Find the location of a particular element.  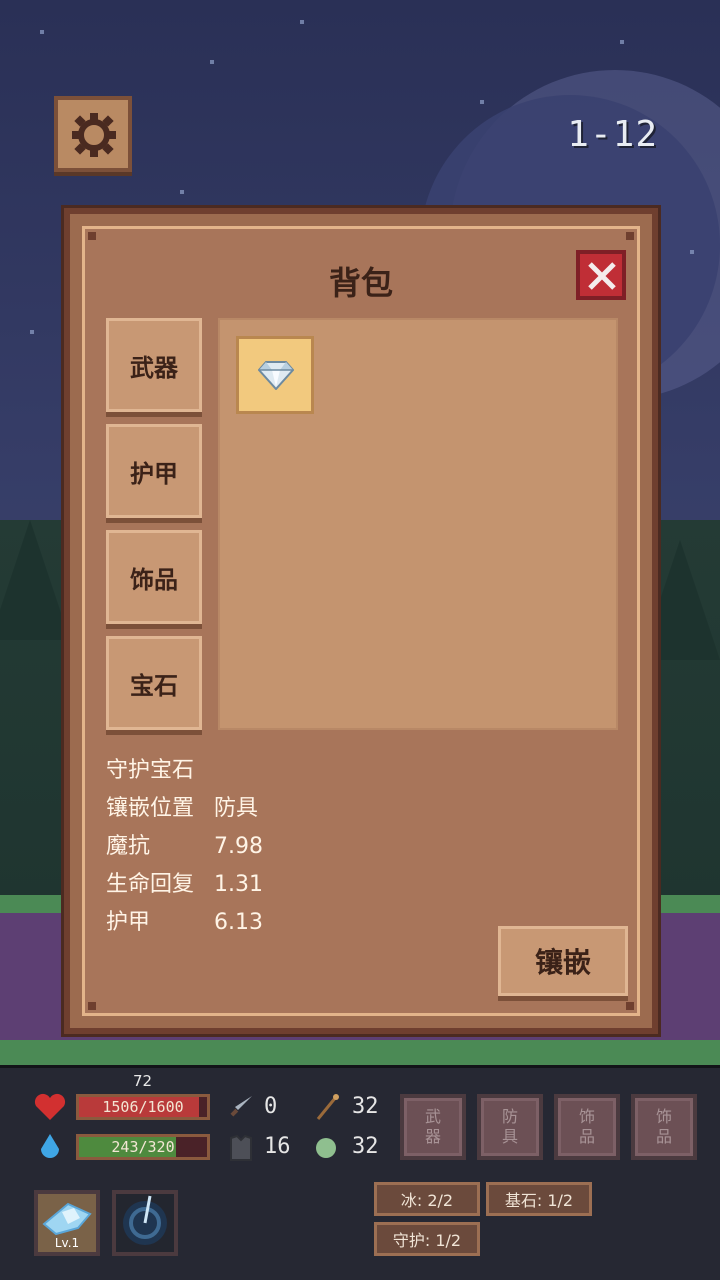

item-details: 守护宝石 镶嵌位置 防具 魔抗 7.98 生命回复 1.31 护甲 6.13 is located at coordinates (184, 847).